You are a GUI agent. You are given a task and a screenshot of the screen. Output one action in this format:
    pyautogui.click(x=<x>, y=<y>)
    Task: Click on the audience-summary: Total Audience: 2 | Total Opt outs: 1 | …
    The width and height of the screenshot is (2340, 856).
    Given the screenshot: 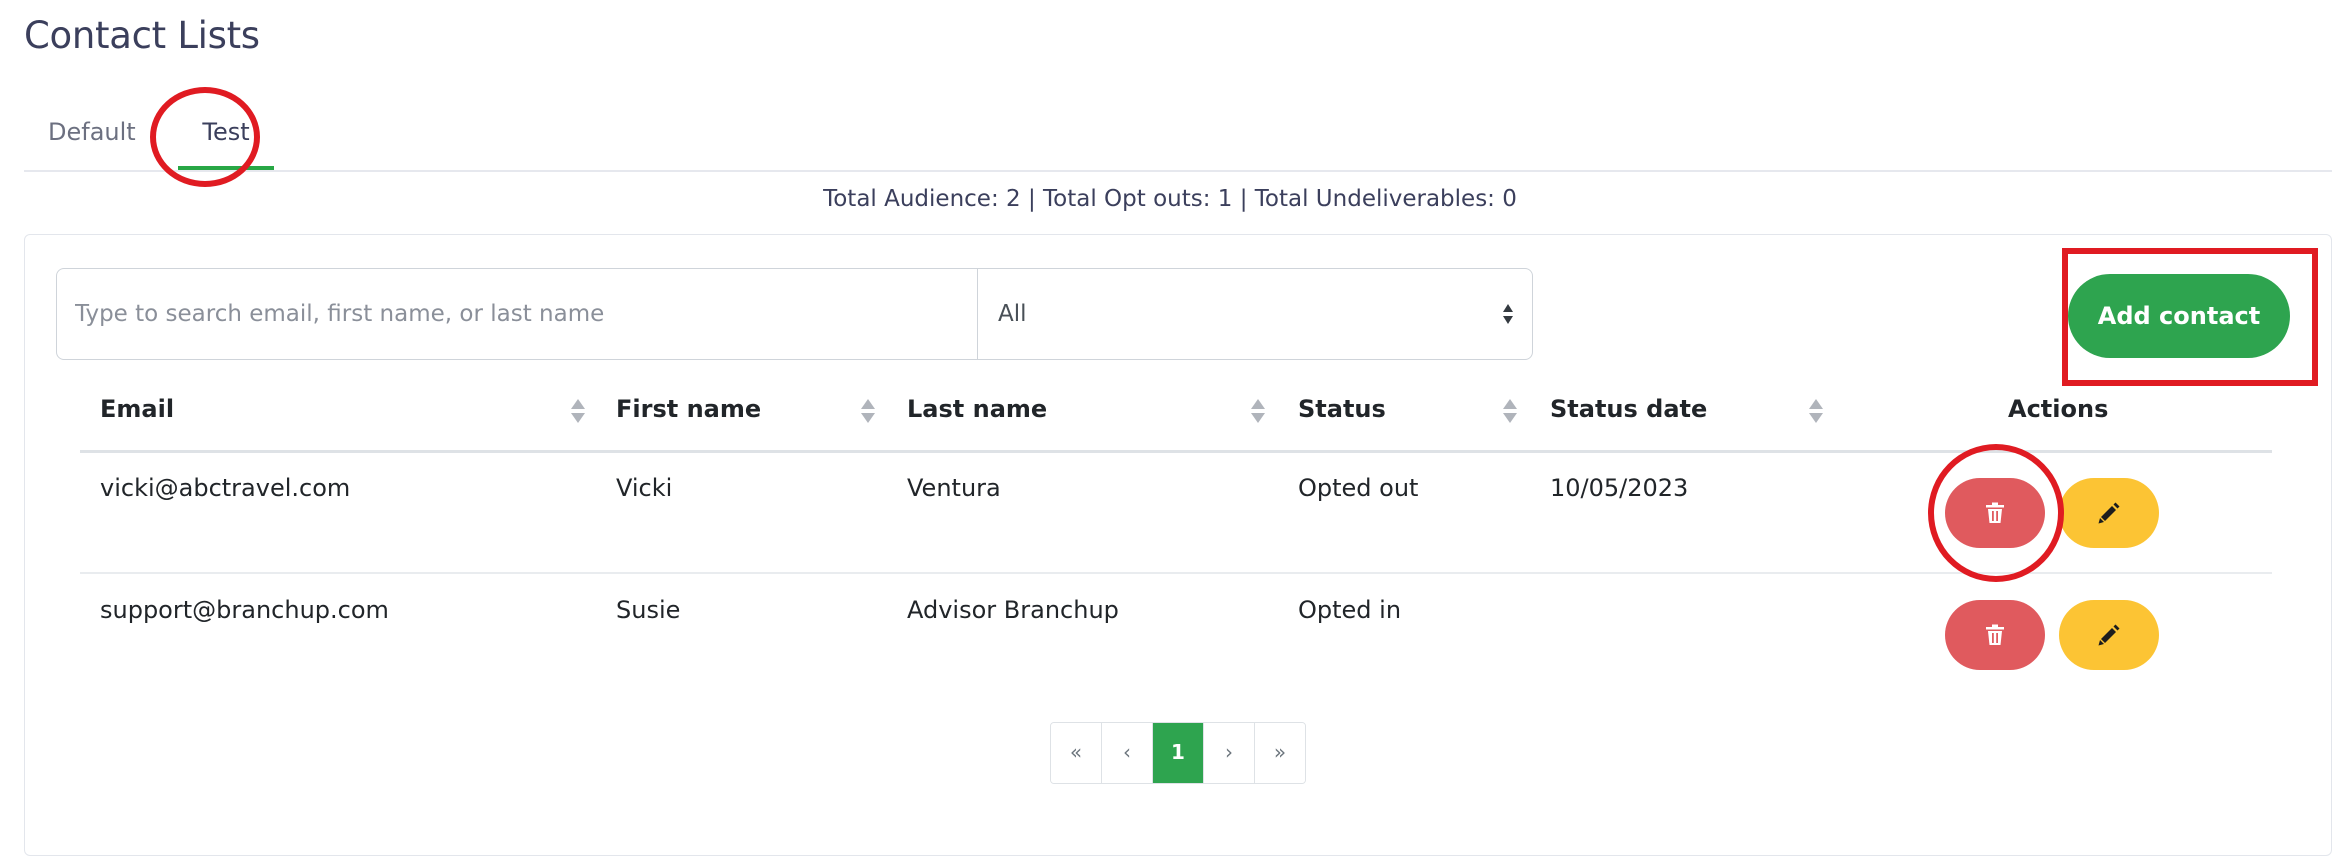 What is the action you would take?
    pyautogui.click(x=1170, y=199)
    